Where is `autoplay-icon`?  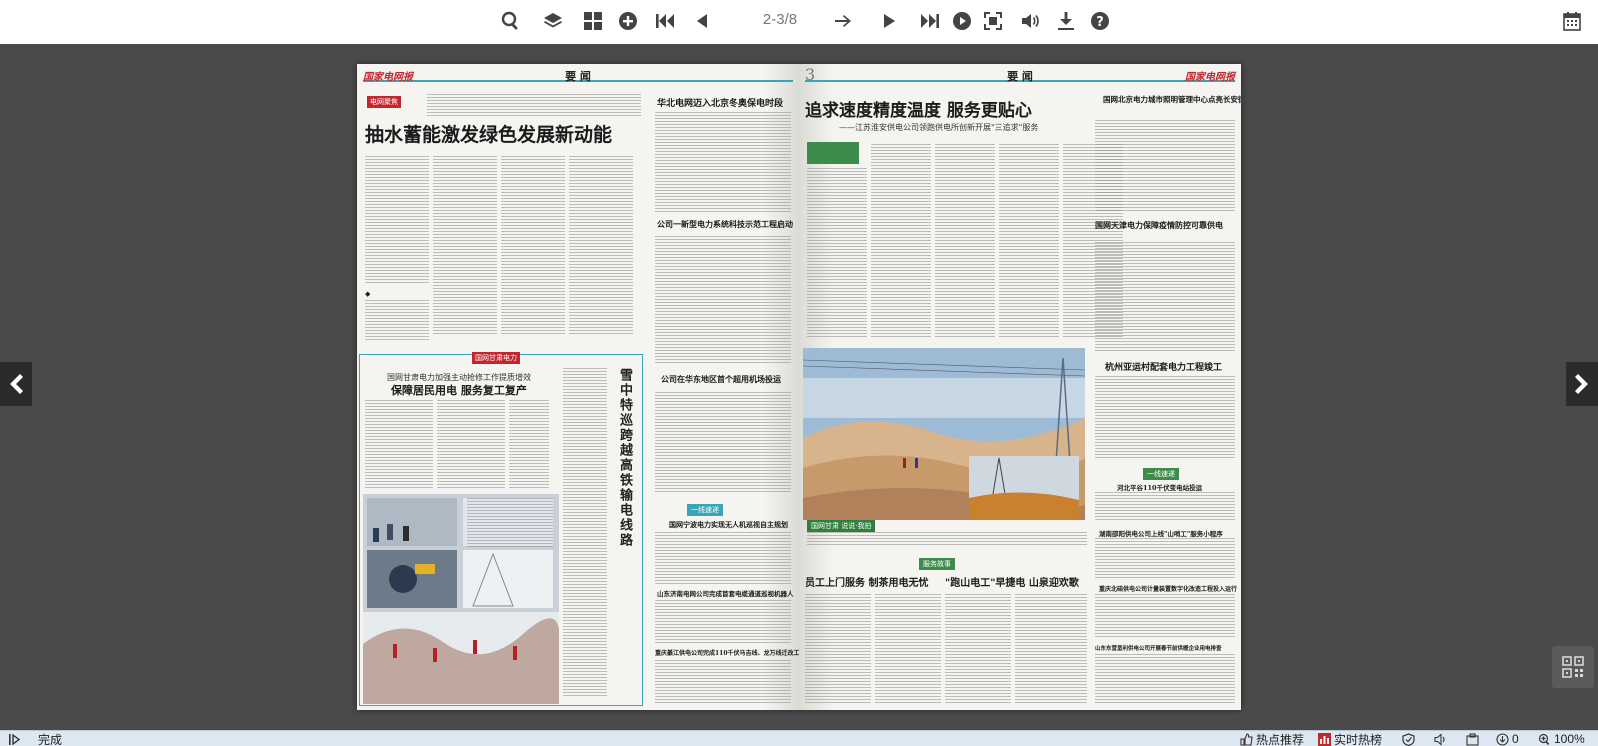 autoplay-icon is located at coordinates (962, 21).